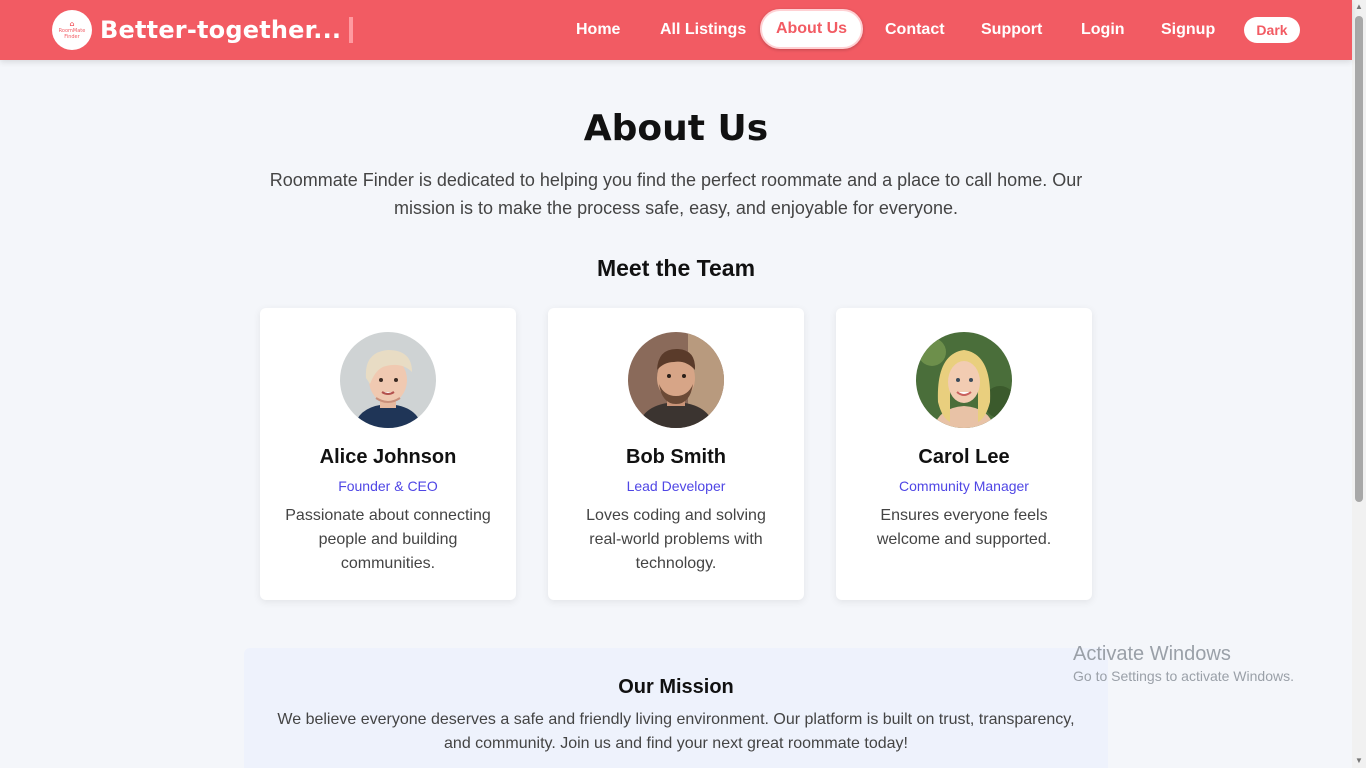 The height and width of the screenshot is (768, 1366). I want to click on page-title: About Us, so click(676, 128).